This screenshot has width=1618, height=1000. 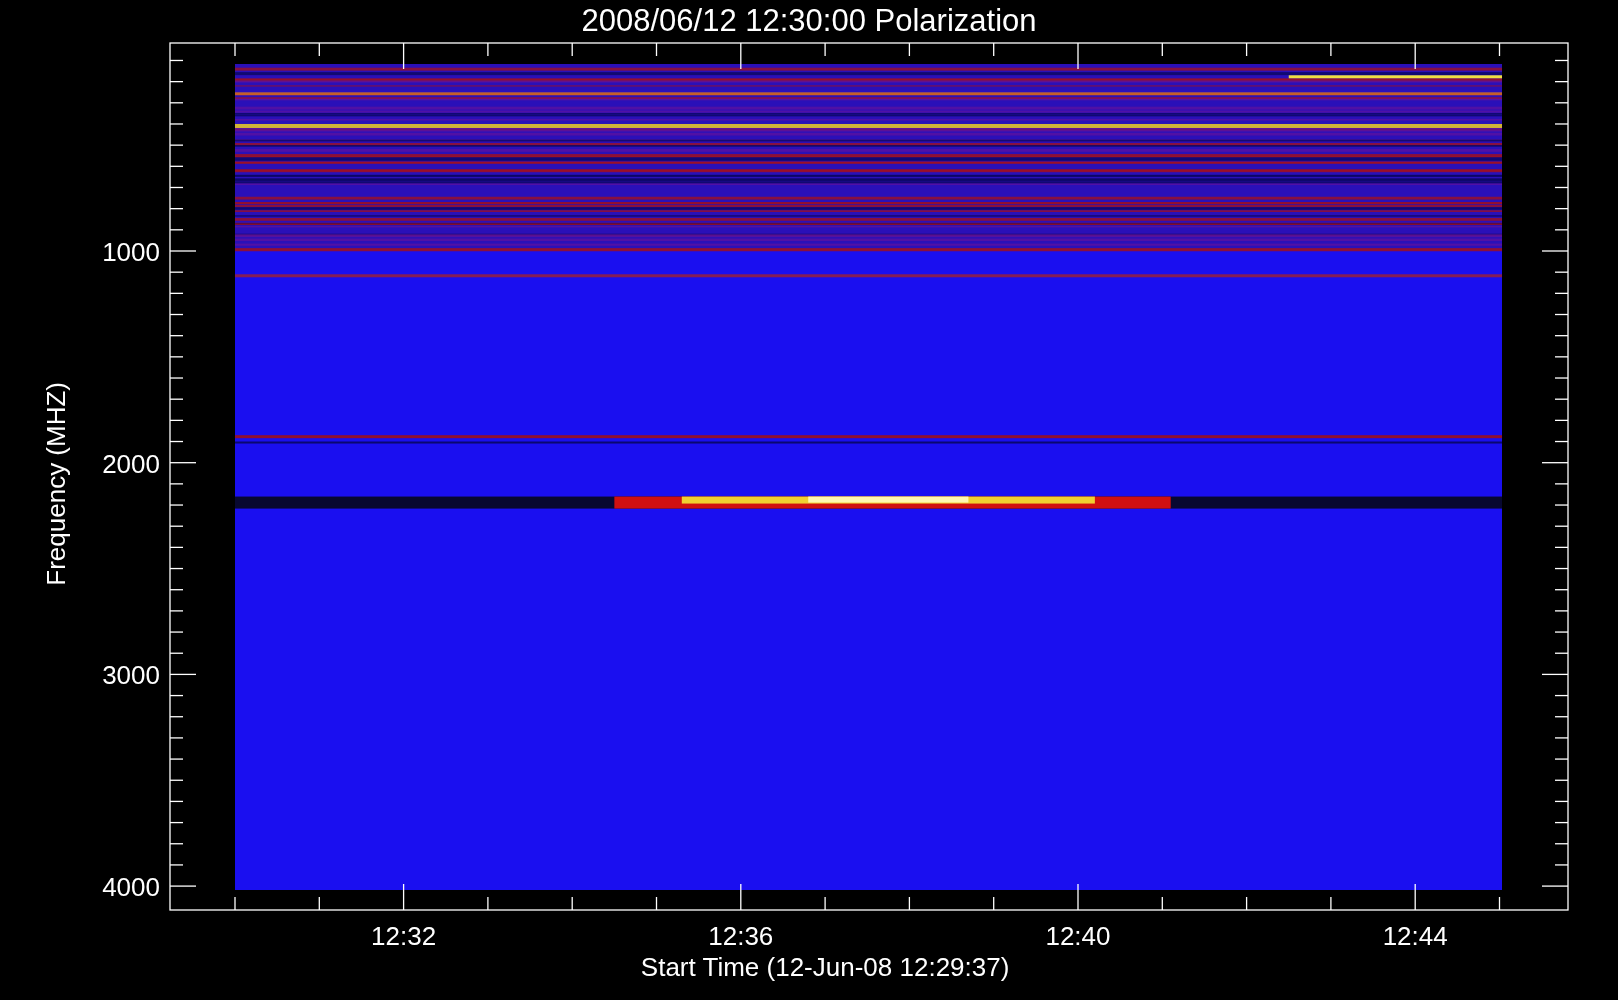 I want to click on y-tick-label: 2000, so click(x=131, y=463).